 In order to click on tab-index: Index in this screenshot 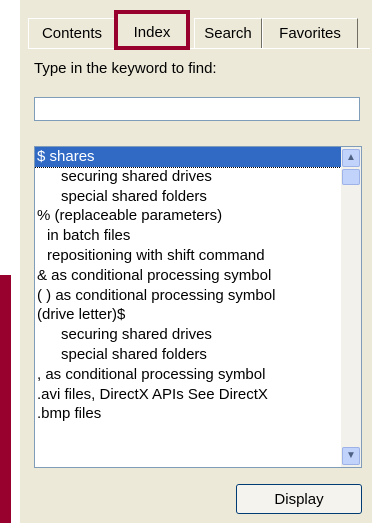, I will do `click(152, 30)`.